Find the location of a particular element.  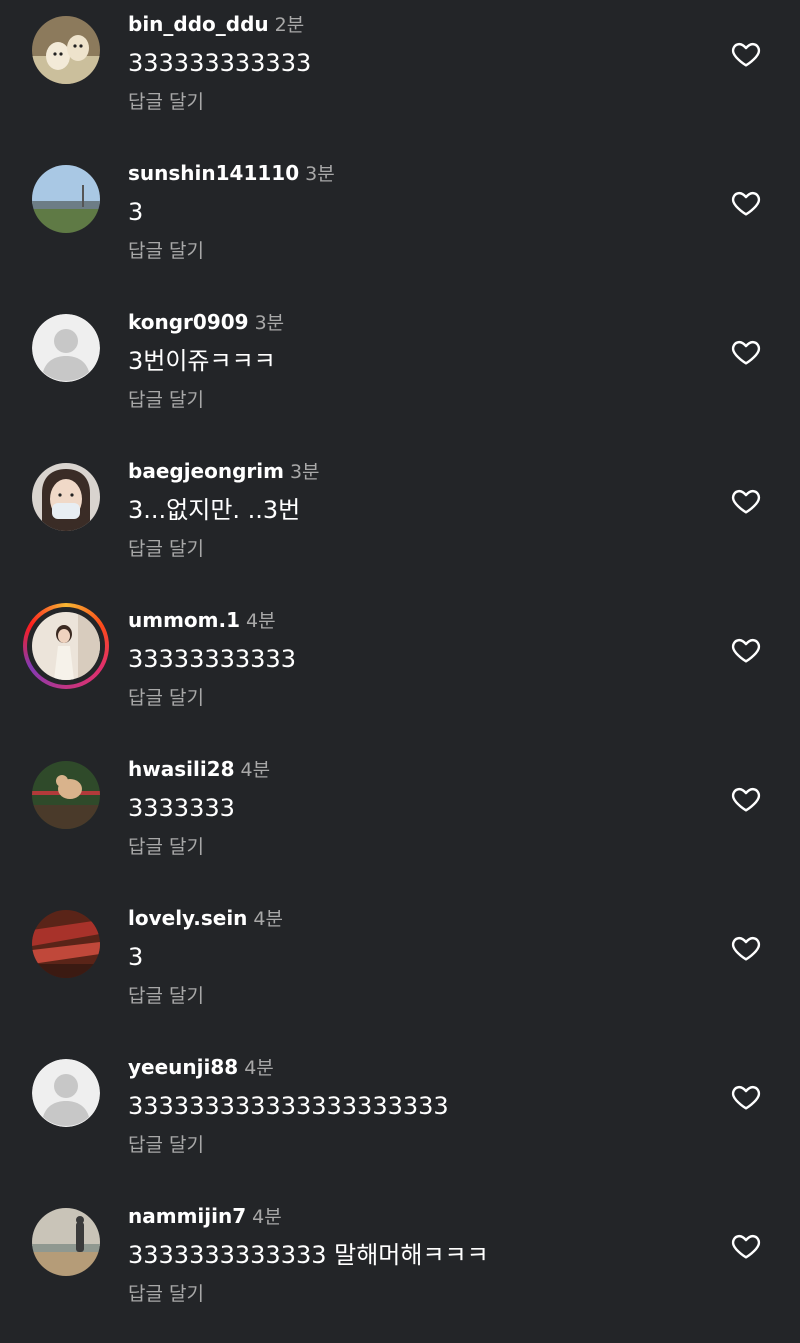

comment-header: nammijin7 4분 is located at coordinates (205, 1216).